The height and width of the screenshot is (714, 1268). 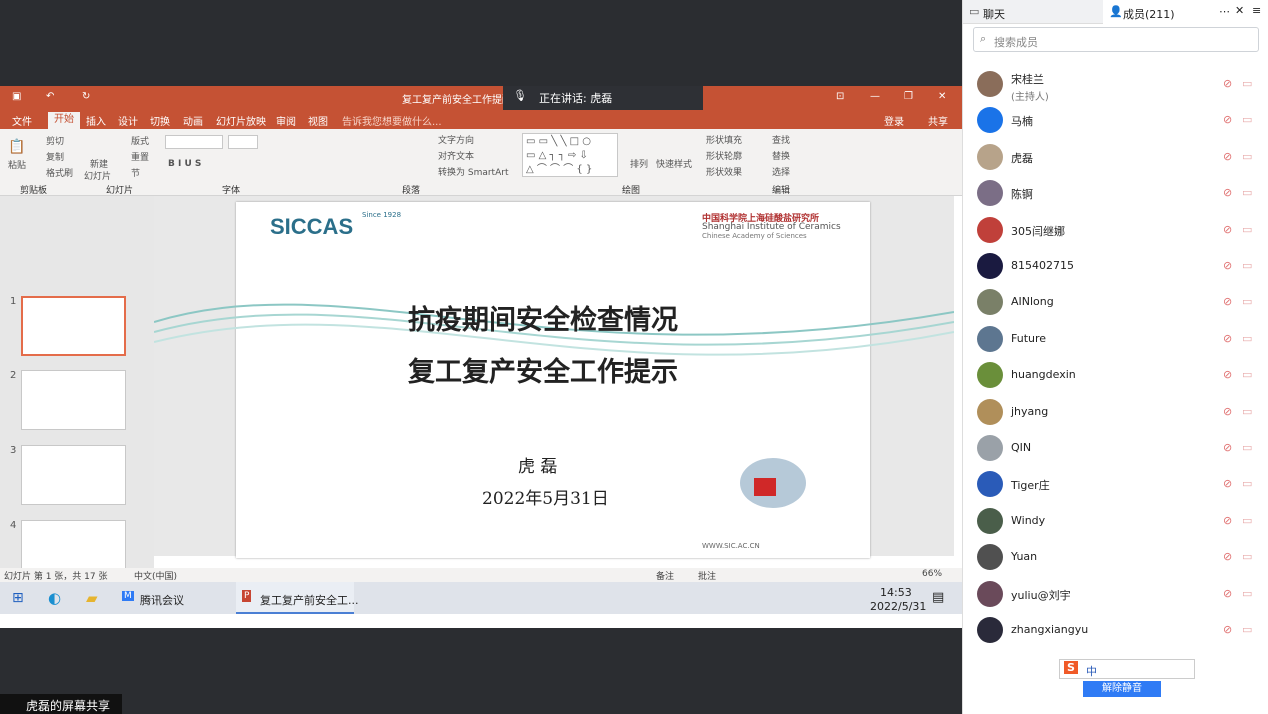 I want to click on paste-icon: 📋, so click(x=16, y=147).